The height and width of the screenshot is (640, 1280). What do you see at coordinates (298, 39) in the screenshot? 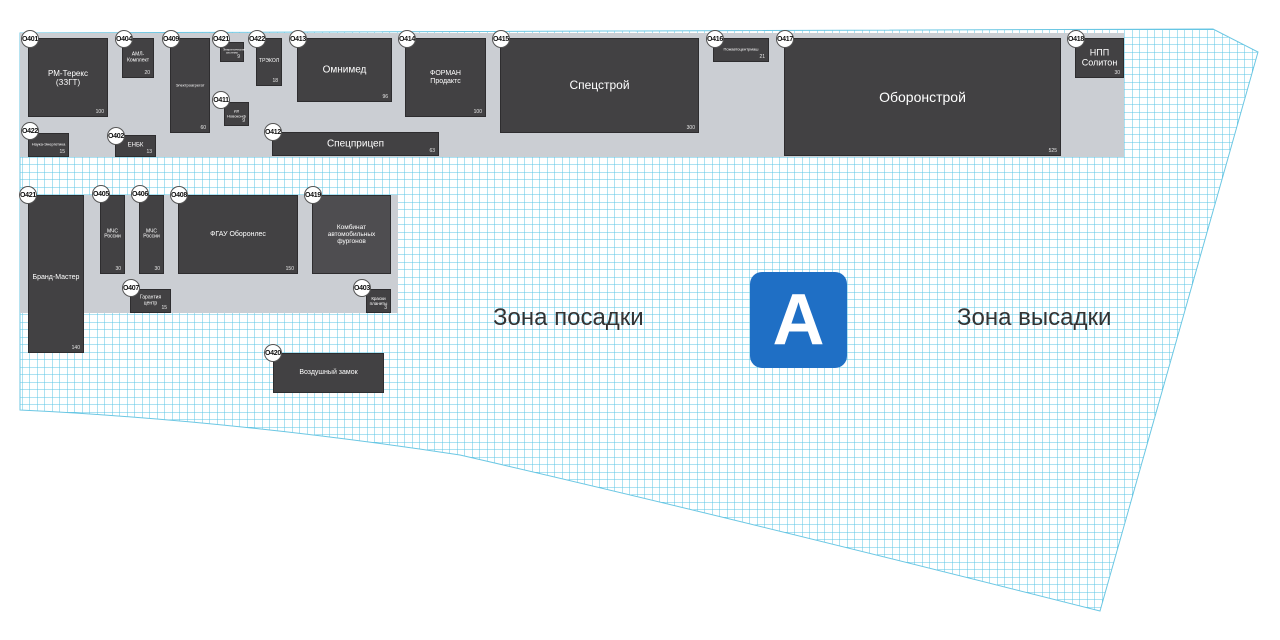
I see `marker-o413: O413` at bounding box center [298, 39].